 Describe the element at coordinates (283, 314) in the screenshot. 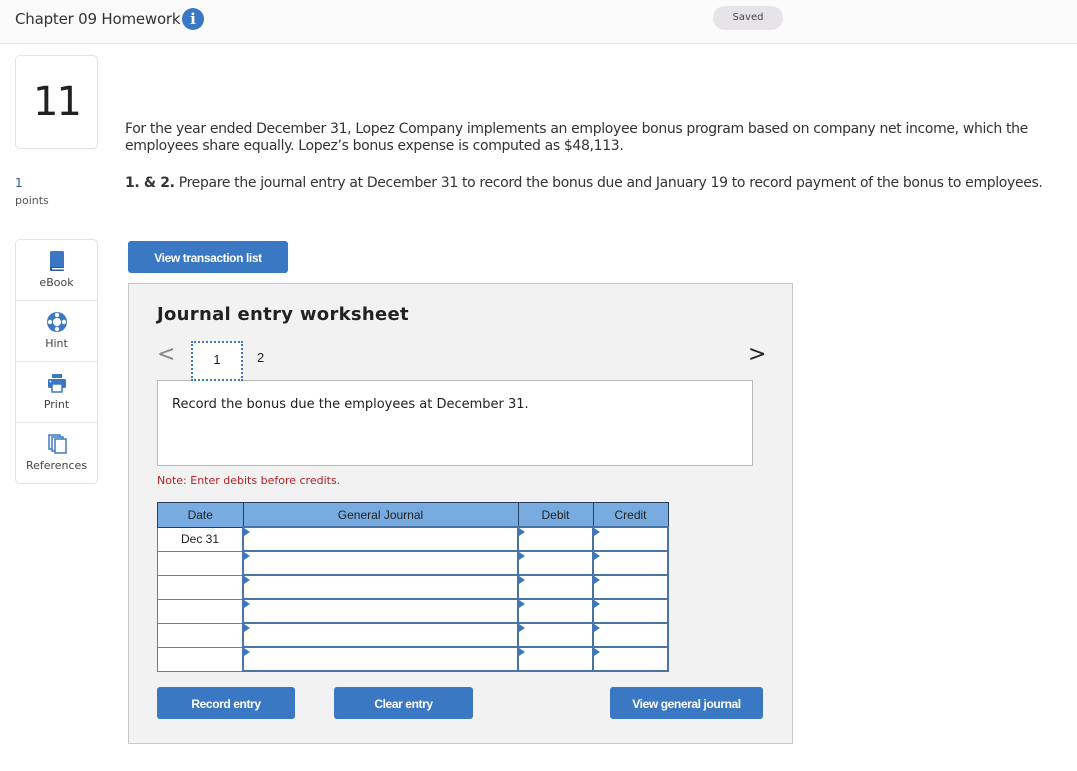

I see `worksheet-title: Journal entry worksheet` at that location.